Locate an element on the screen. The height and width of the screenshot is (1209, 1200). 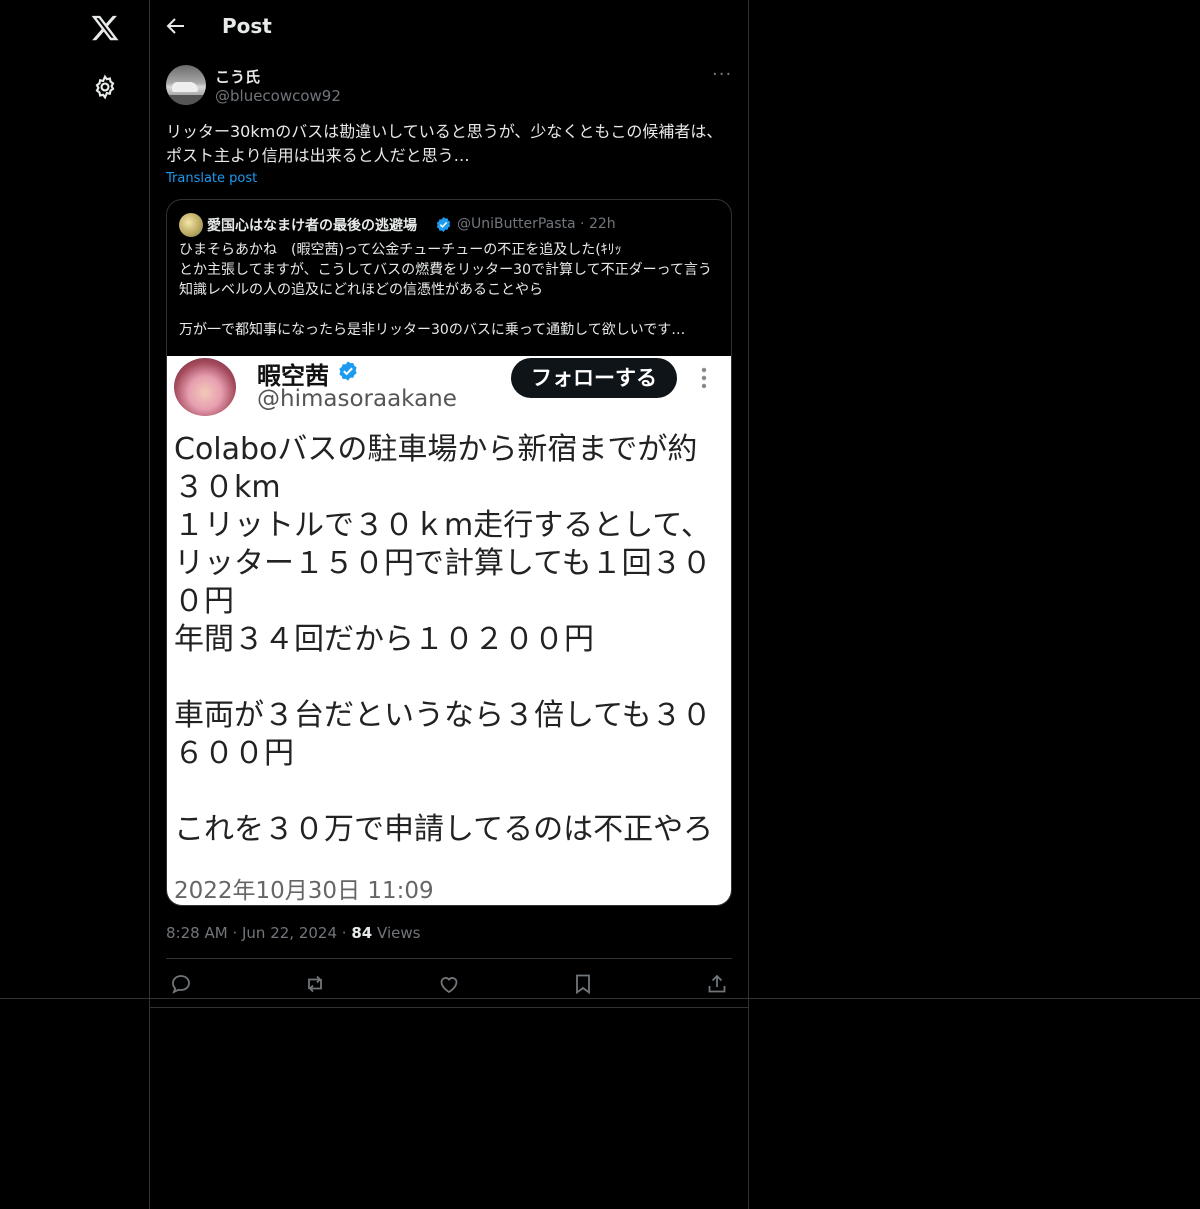
arrow-left-icon is located at coordinates (176, 26).